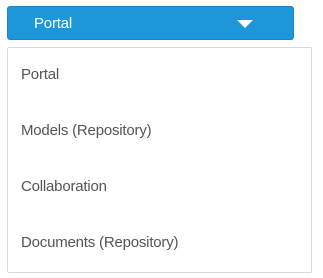 The width and height of the screenshot is (323, 278). Describe the element at coordinates (86, 130) in the screenshot. I see `menu-item-label: Models (Repository)` at that location.